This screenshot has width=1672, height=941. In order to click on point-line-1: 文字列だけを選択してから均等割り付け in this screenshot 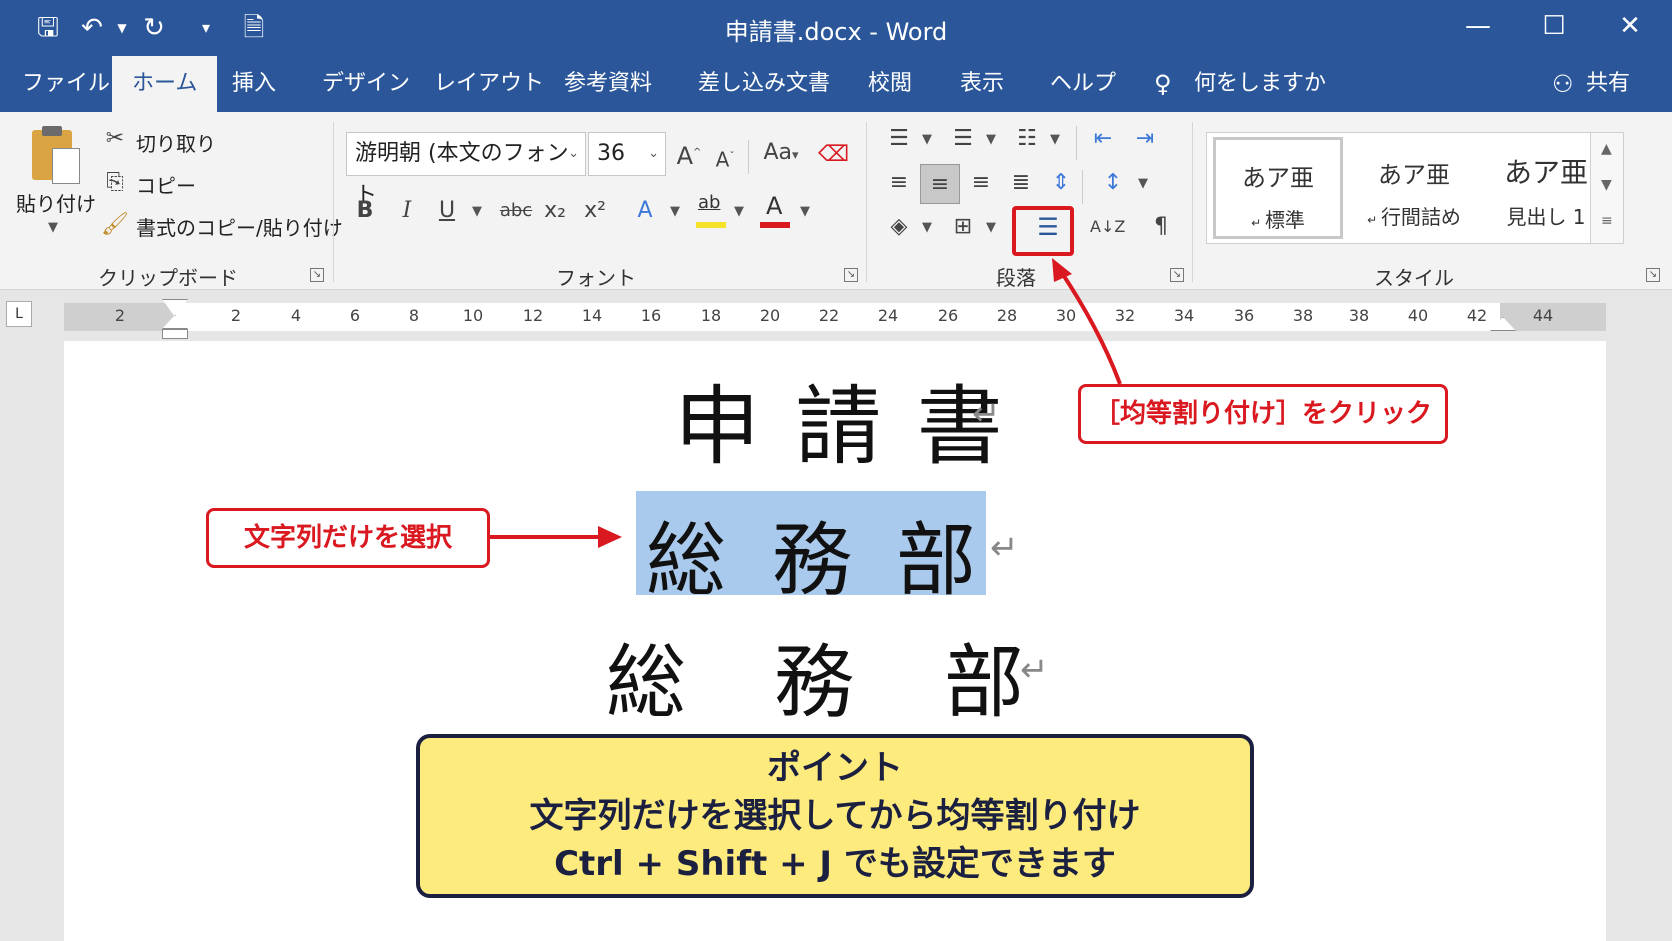, I will do `click(835, 816)`.